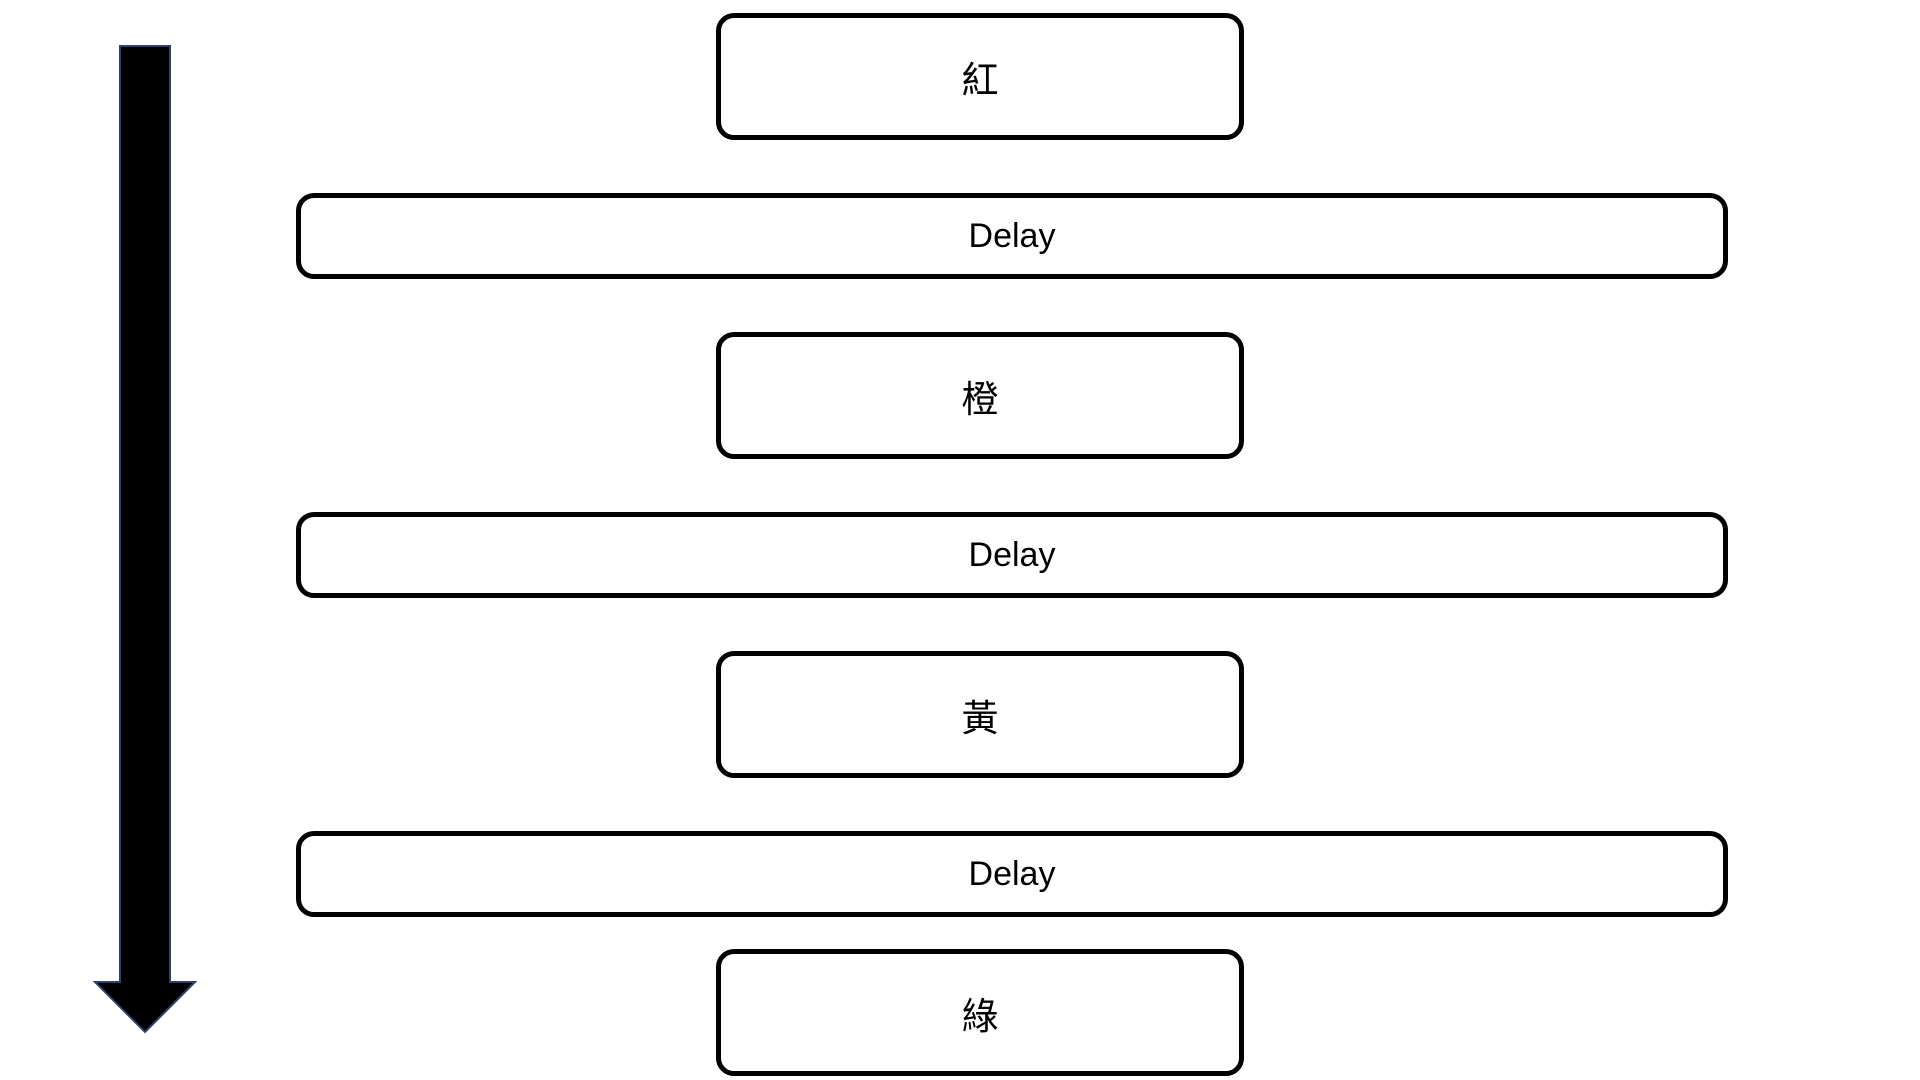  I want to click on down-arrow-icon, so click(145, 539).